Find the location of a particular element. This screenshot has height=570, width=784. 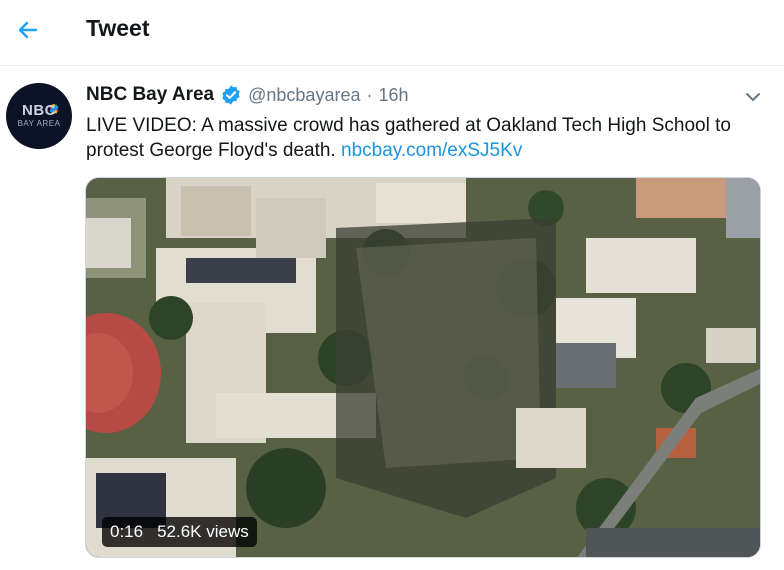

tweet-menu-button is located at coordinates (753, 97).